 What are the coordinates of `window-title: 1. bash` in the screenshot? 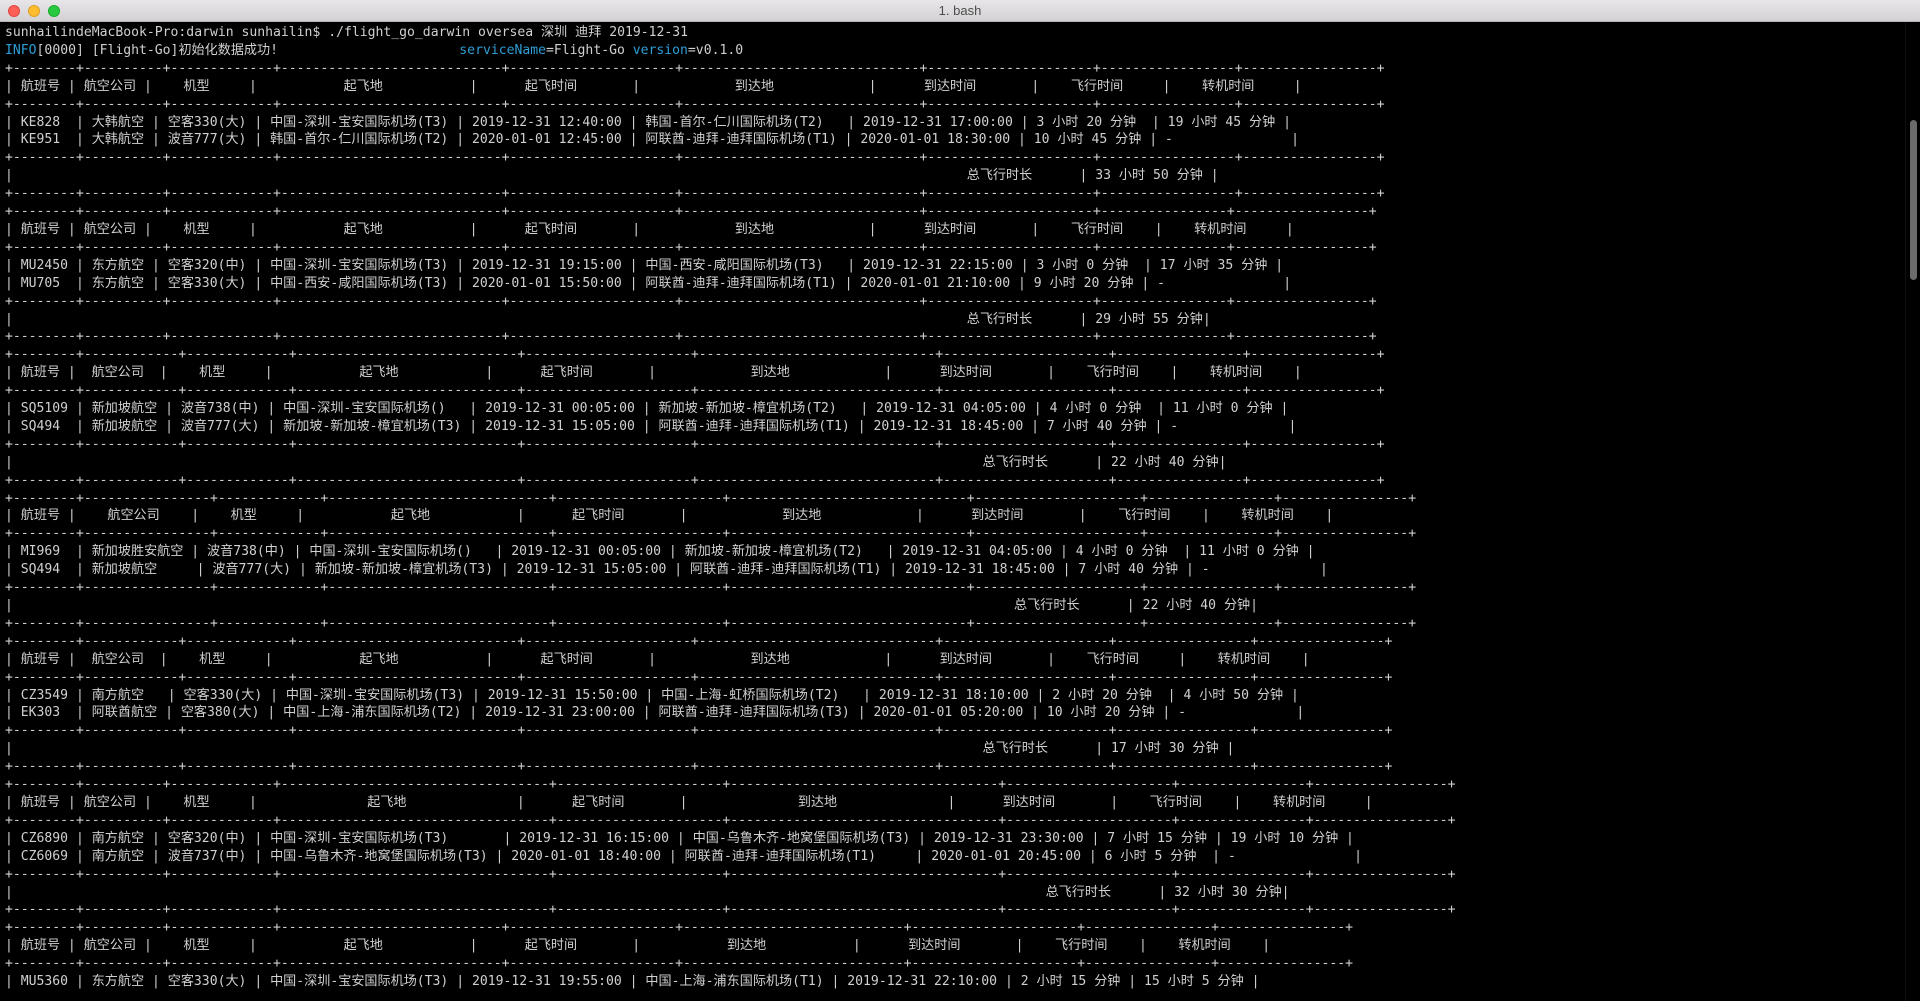 It's located at (960, 10).